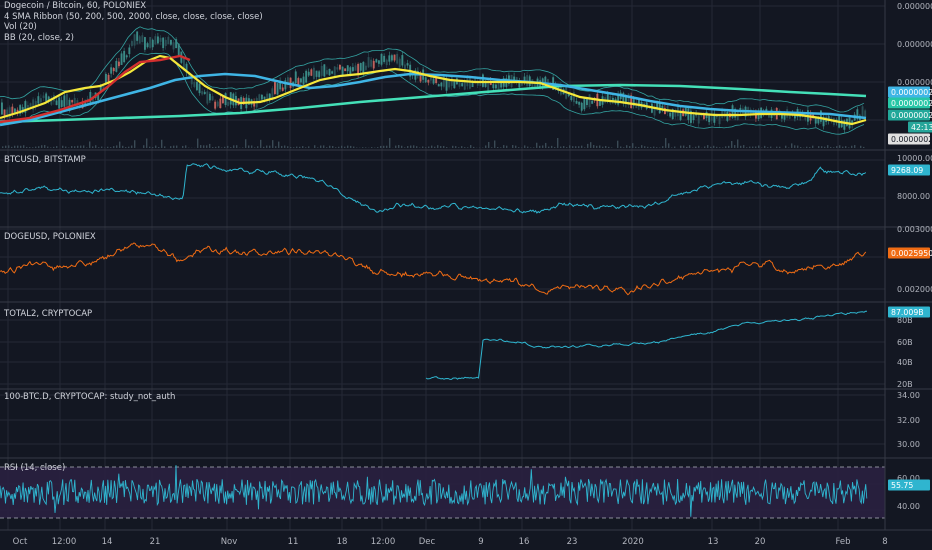  What do you see at coordinates (442, 492) in the screenshot?
I see `rsi-pane` at bounding box center [442, 492].